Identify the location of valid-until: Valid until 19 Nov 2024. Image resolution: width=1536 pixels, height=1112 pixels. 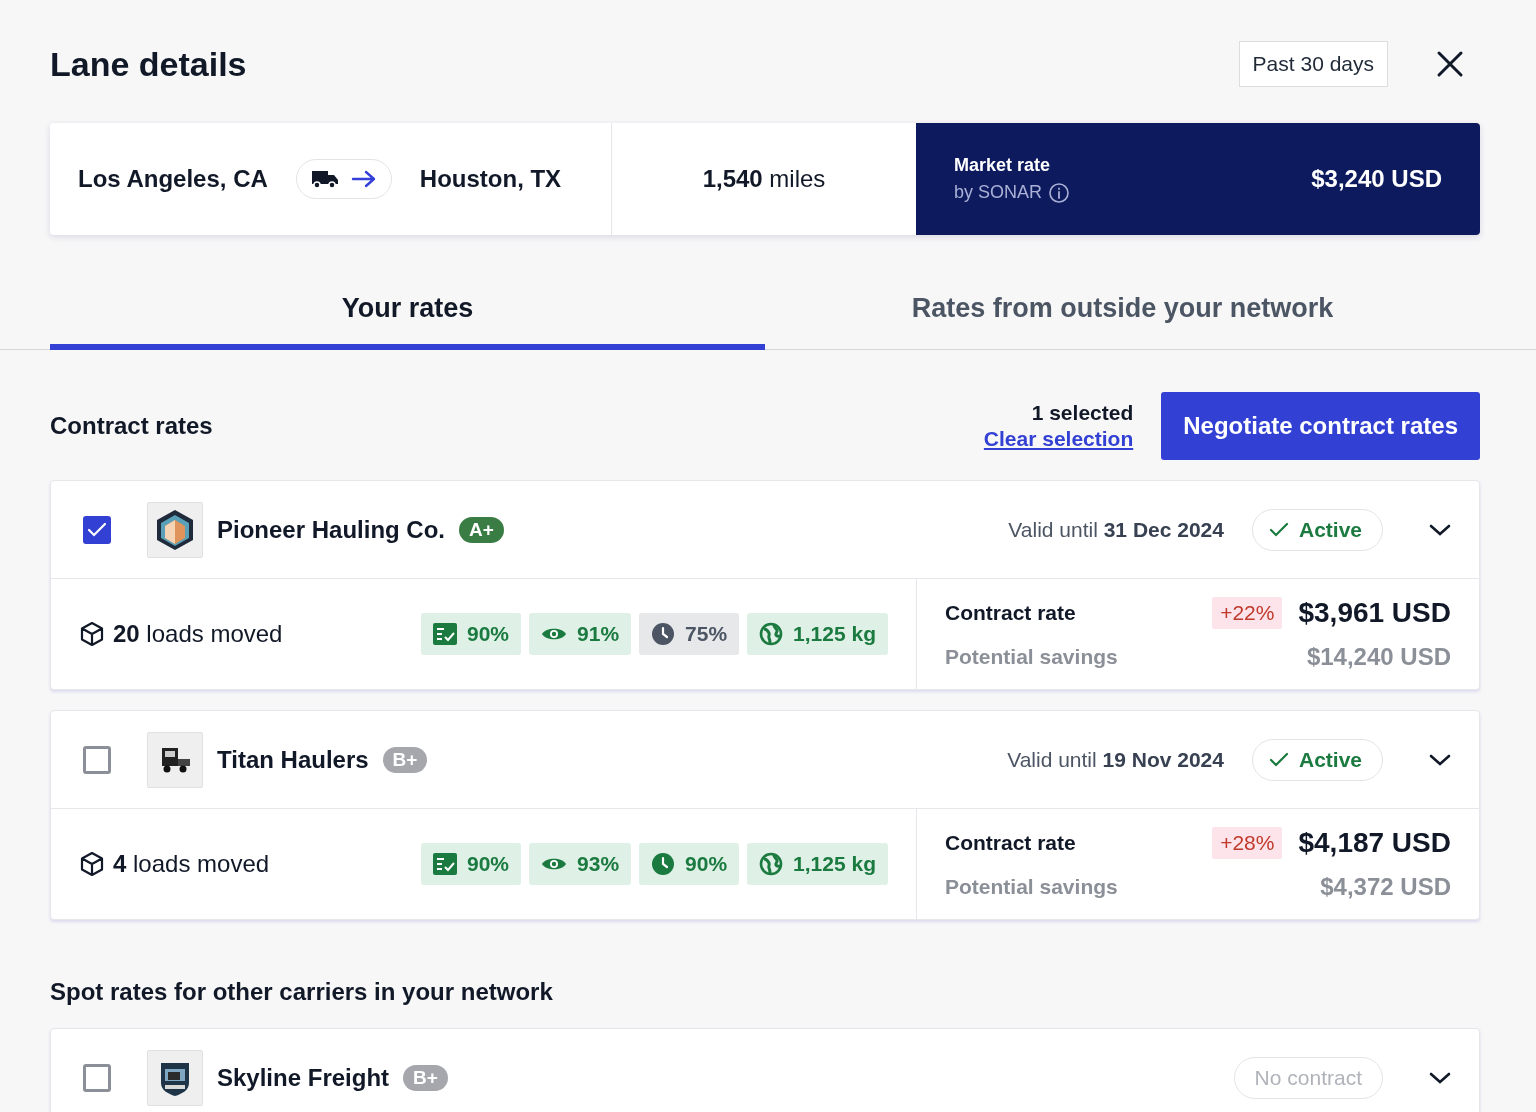
(1115, 759).